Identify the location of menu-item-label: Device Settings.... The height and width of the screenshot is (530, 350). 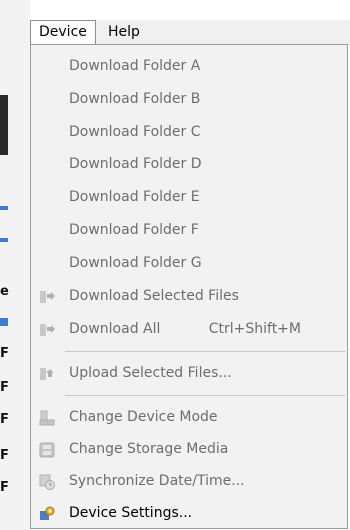
(131, 513).